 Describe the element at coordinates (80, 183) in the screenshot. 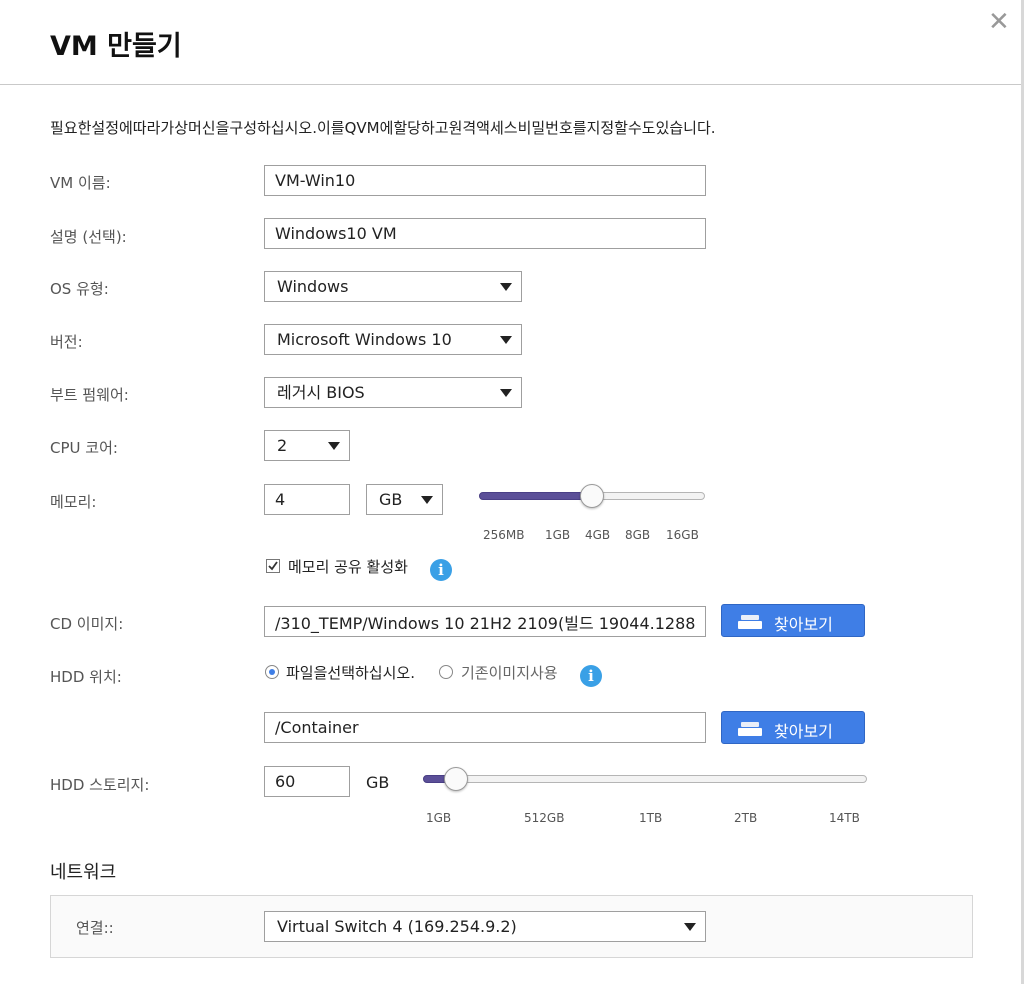

I see `vm-name-label: VM 이름:` at that location.